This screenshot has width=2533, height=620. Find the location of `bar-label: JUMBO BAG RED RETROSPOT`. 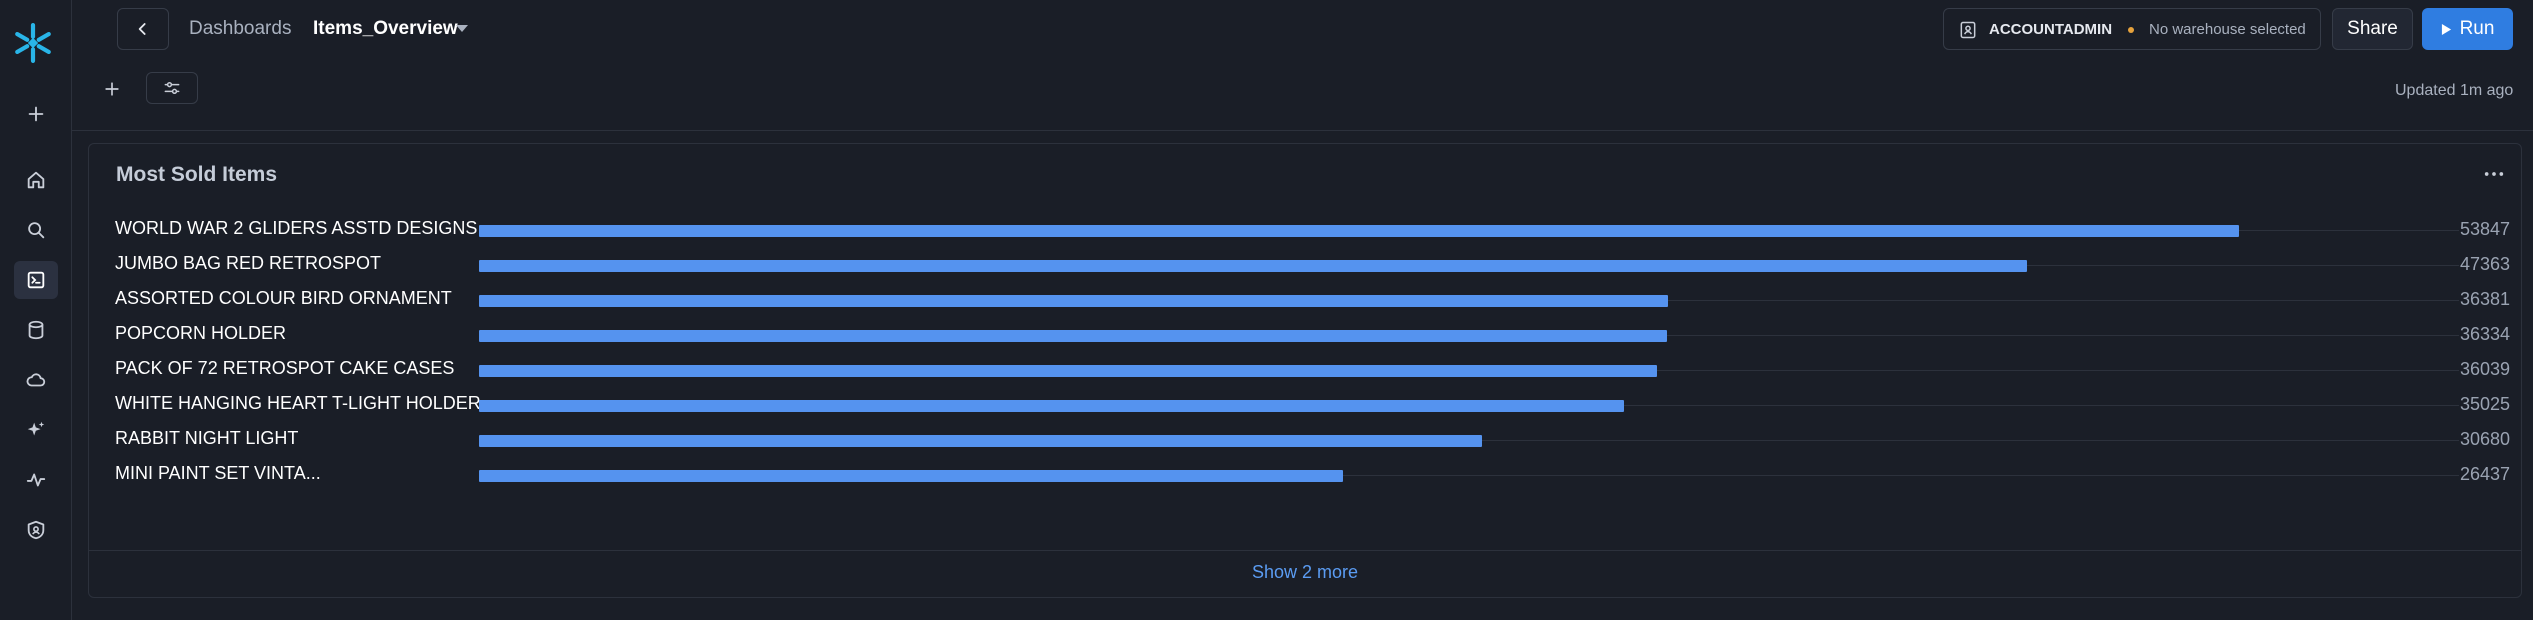

bar-label: JUMBO BAG RED RETROSPOT is located at coordinates (248, 263).